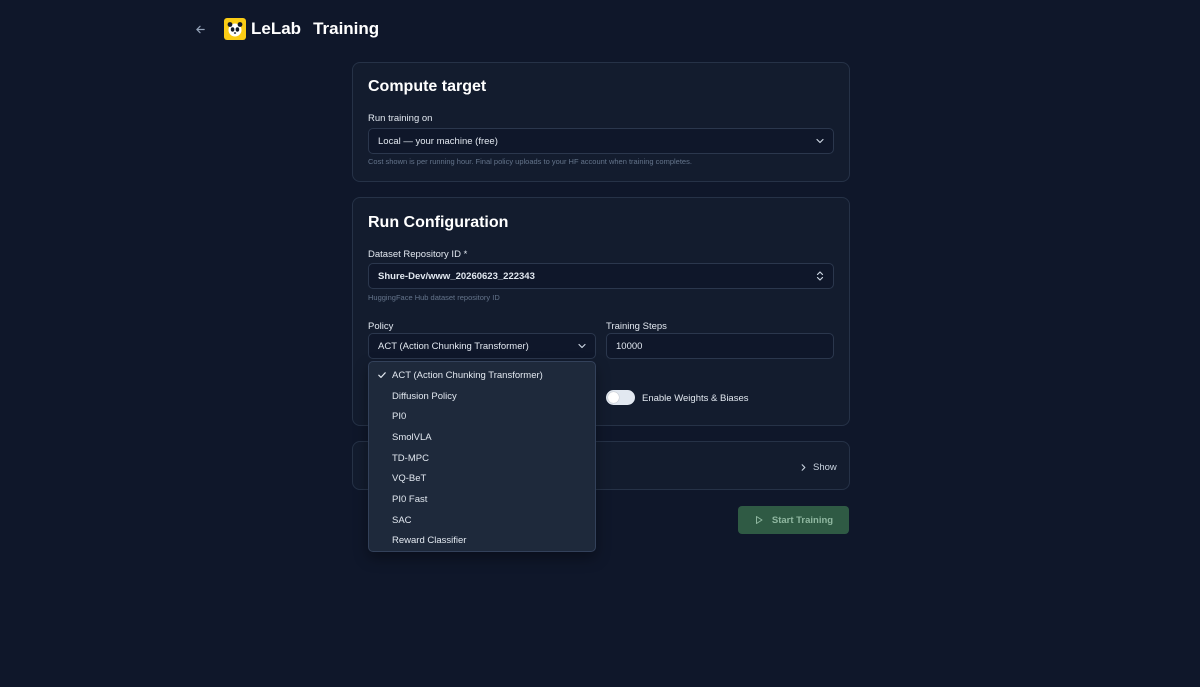 This screenshot has width=1200, height=687. I want to click on policy-option: PI0 Fast, so click(482, 499).